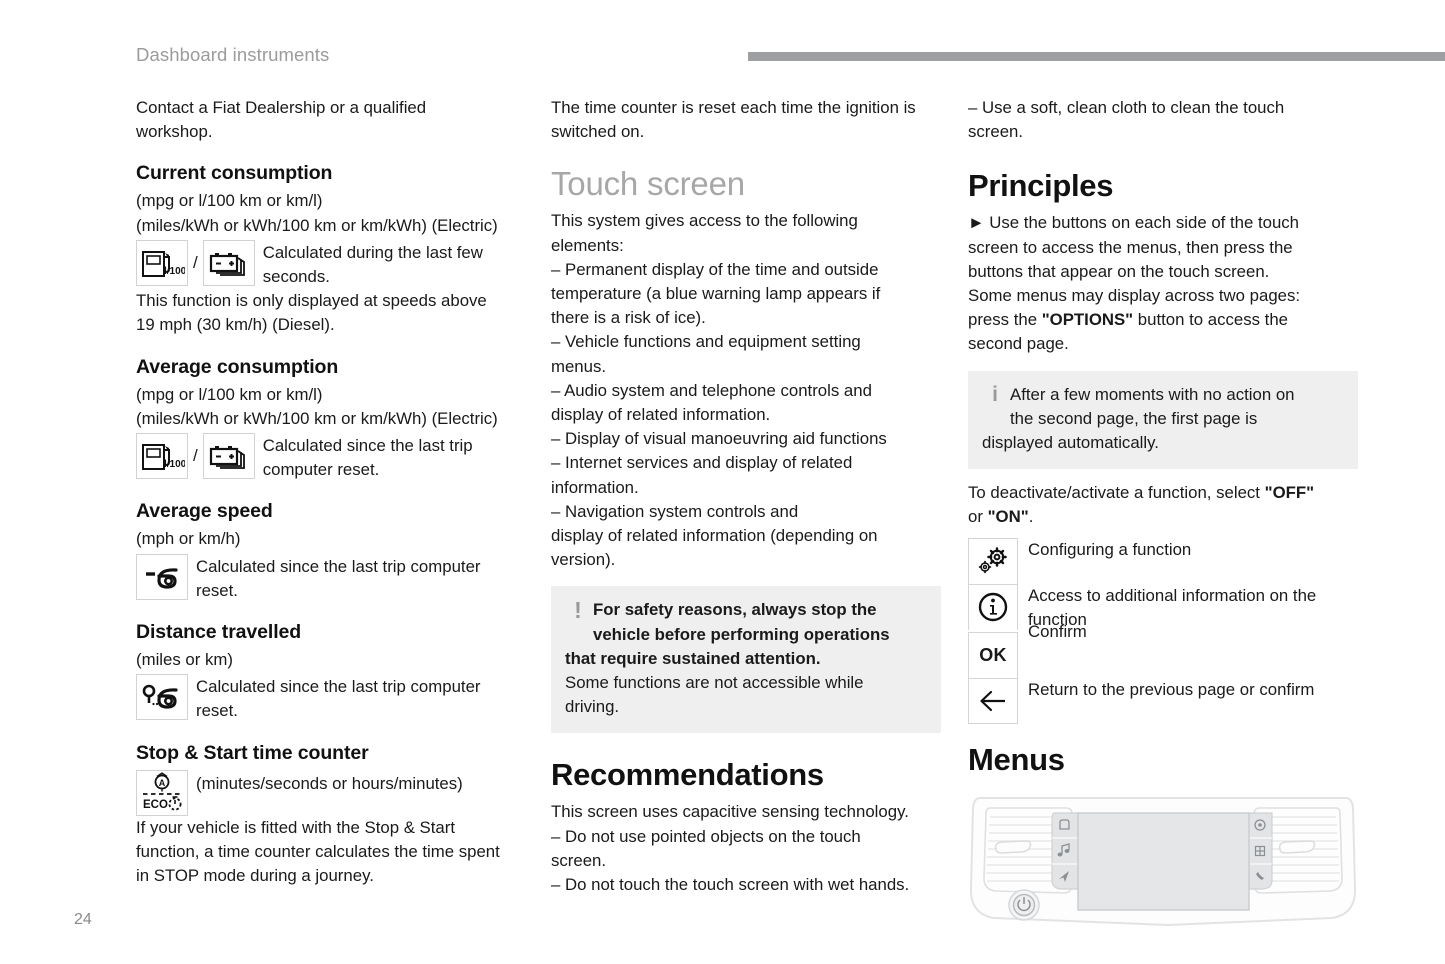 Image resolution: width=1445 pixels, height=964 pixels. What do you see at coordinates (1031, 517) in the screenshot?
I see `toggle-instruction-c: .` at bounding box center [1031, 517].